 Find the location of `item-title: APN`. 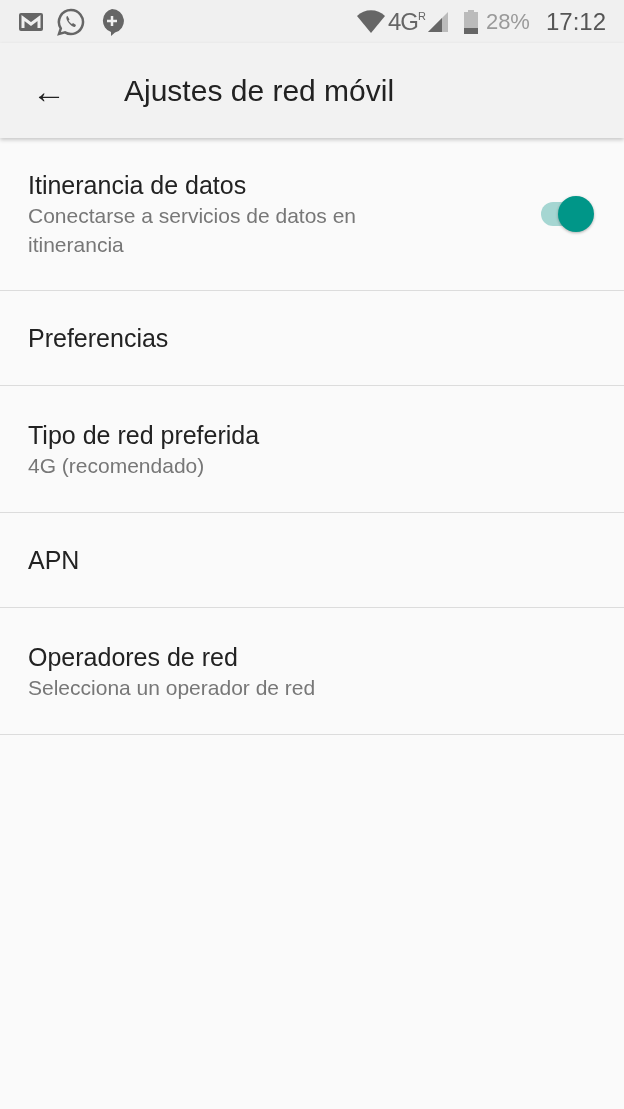

item-title: APN is located at coordinates (54, 560).